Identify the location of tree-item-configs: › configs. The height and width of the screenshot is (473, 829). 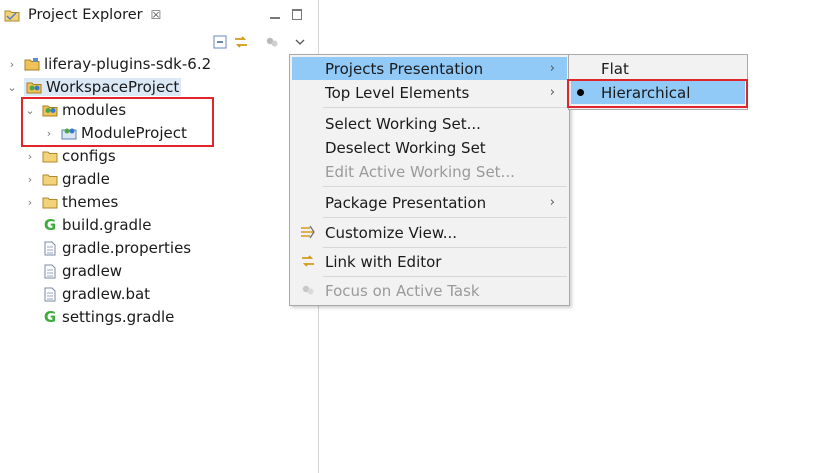
(70, 156).